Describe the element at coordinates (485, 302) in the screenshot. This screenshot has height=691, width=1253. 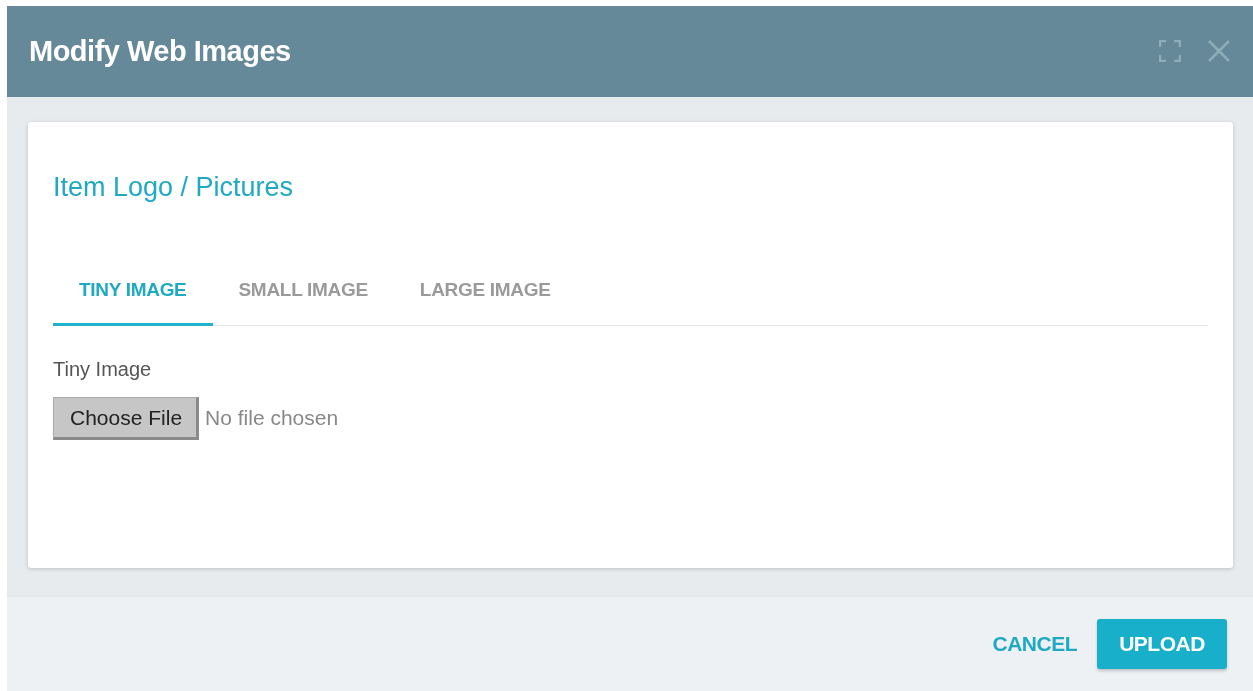
I see `tab: LARGE IMAGE` at that location.